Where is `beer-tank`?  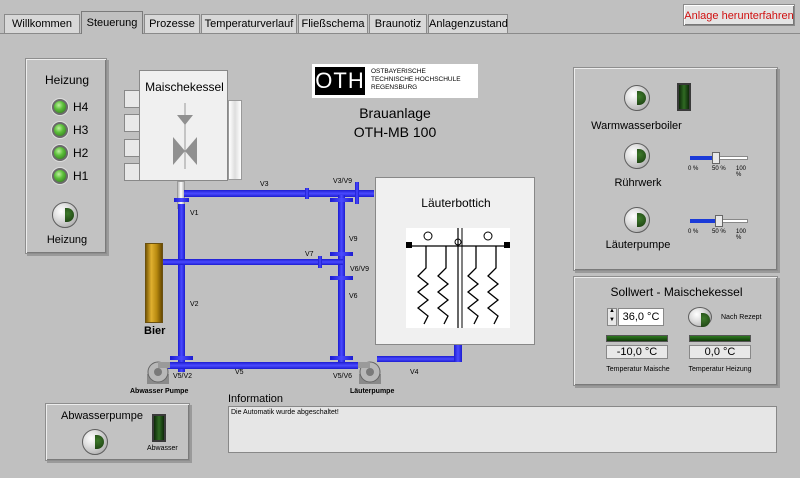
beer-tank is located at coordinates (154, 283).